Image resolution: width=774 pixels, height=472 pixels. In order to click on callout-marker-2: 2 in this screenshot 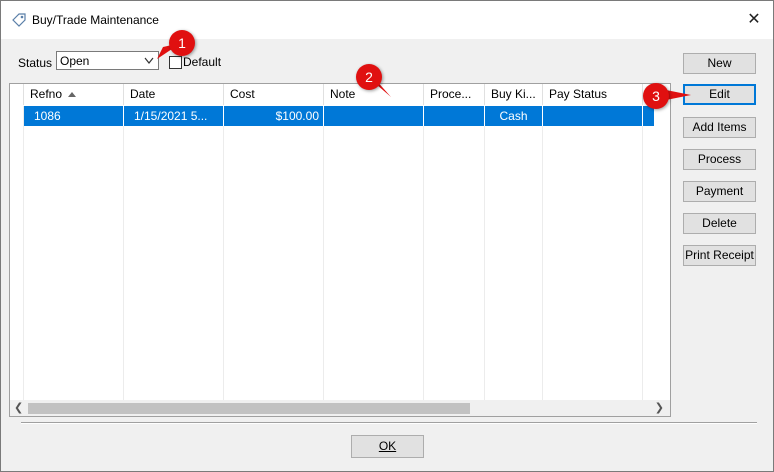, I will do `click(369, 77)`.